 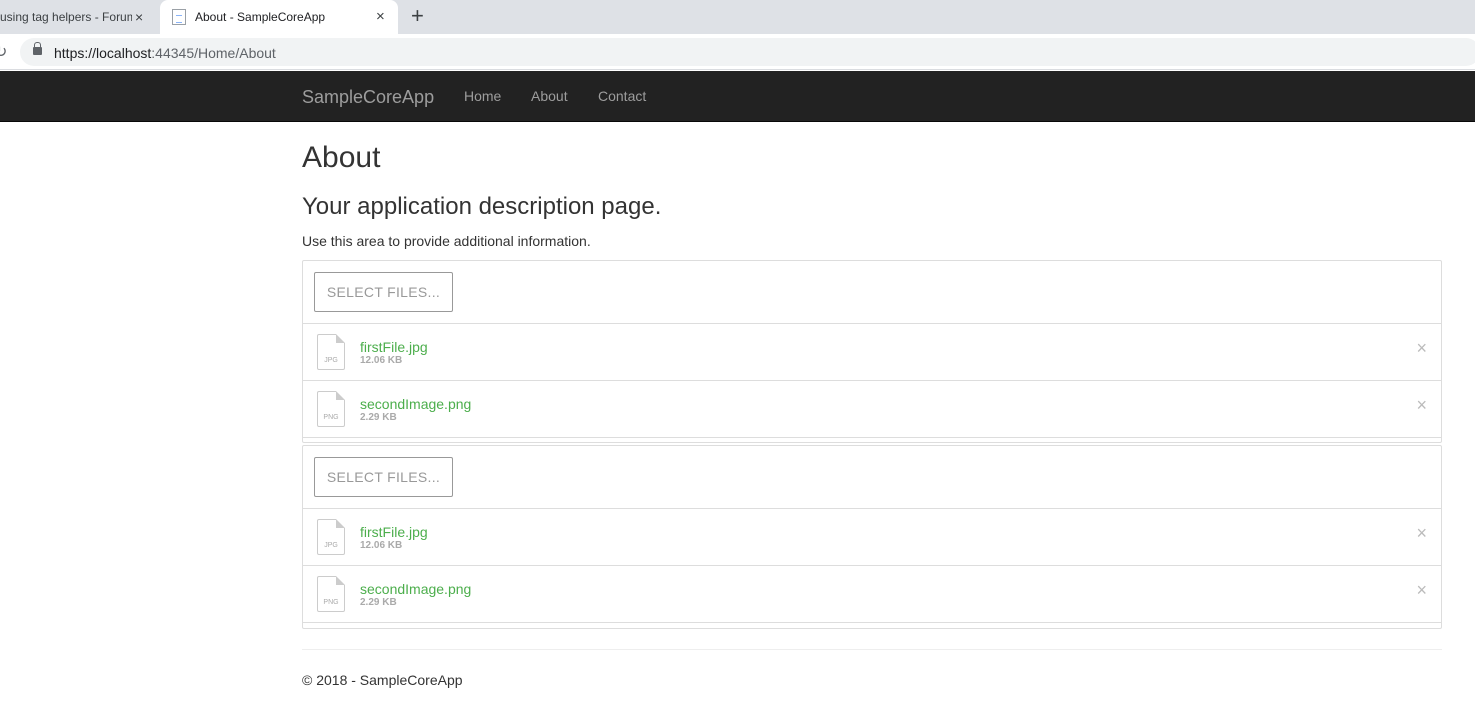 I want to click on page-title: About, so click(x=341, y=157).